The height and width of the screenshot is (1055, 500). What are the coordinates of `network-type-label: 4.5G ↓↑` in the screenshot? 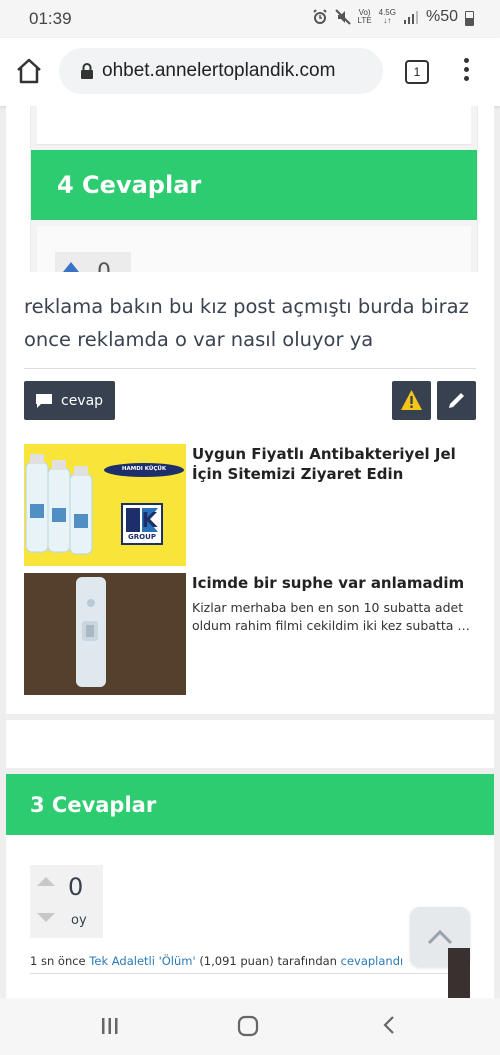 It's located at (387, 16).